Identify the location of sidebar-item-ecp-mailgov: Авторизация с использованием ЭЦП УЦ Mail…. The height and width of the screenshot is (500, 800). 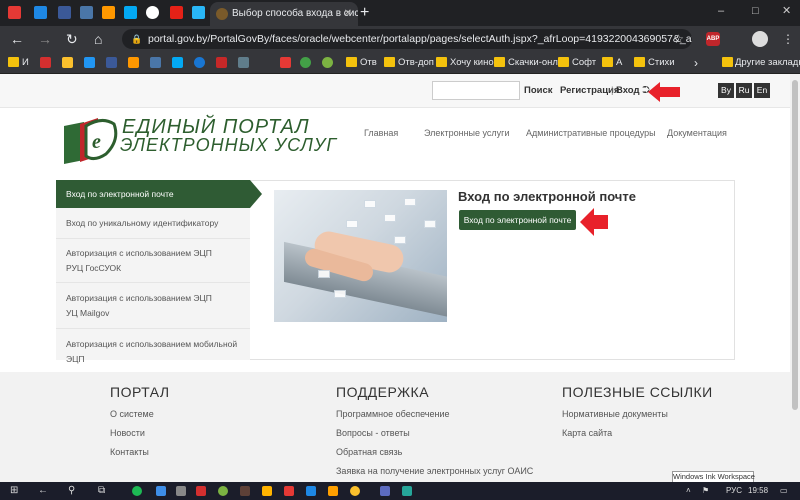
(153, 306).